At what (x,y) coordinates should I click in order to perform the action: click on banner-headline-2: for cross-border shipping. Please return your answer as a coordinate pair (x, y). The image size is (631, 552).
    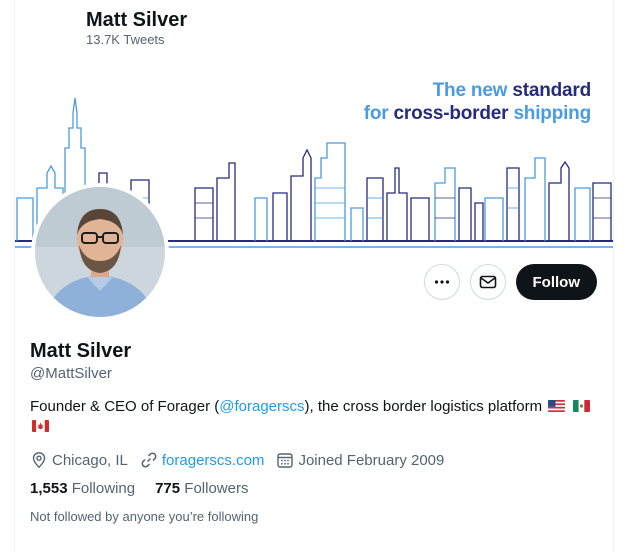
    Looking at the image, I should click on (477, 114).